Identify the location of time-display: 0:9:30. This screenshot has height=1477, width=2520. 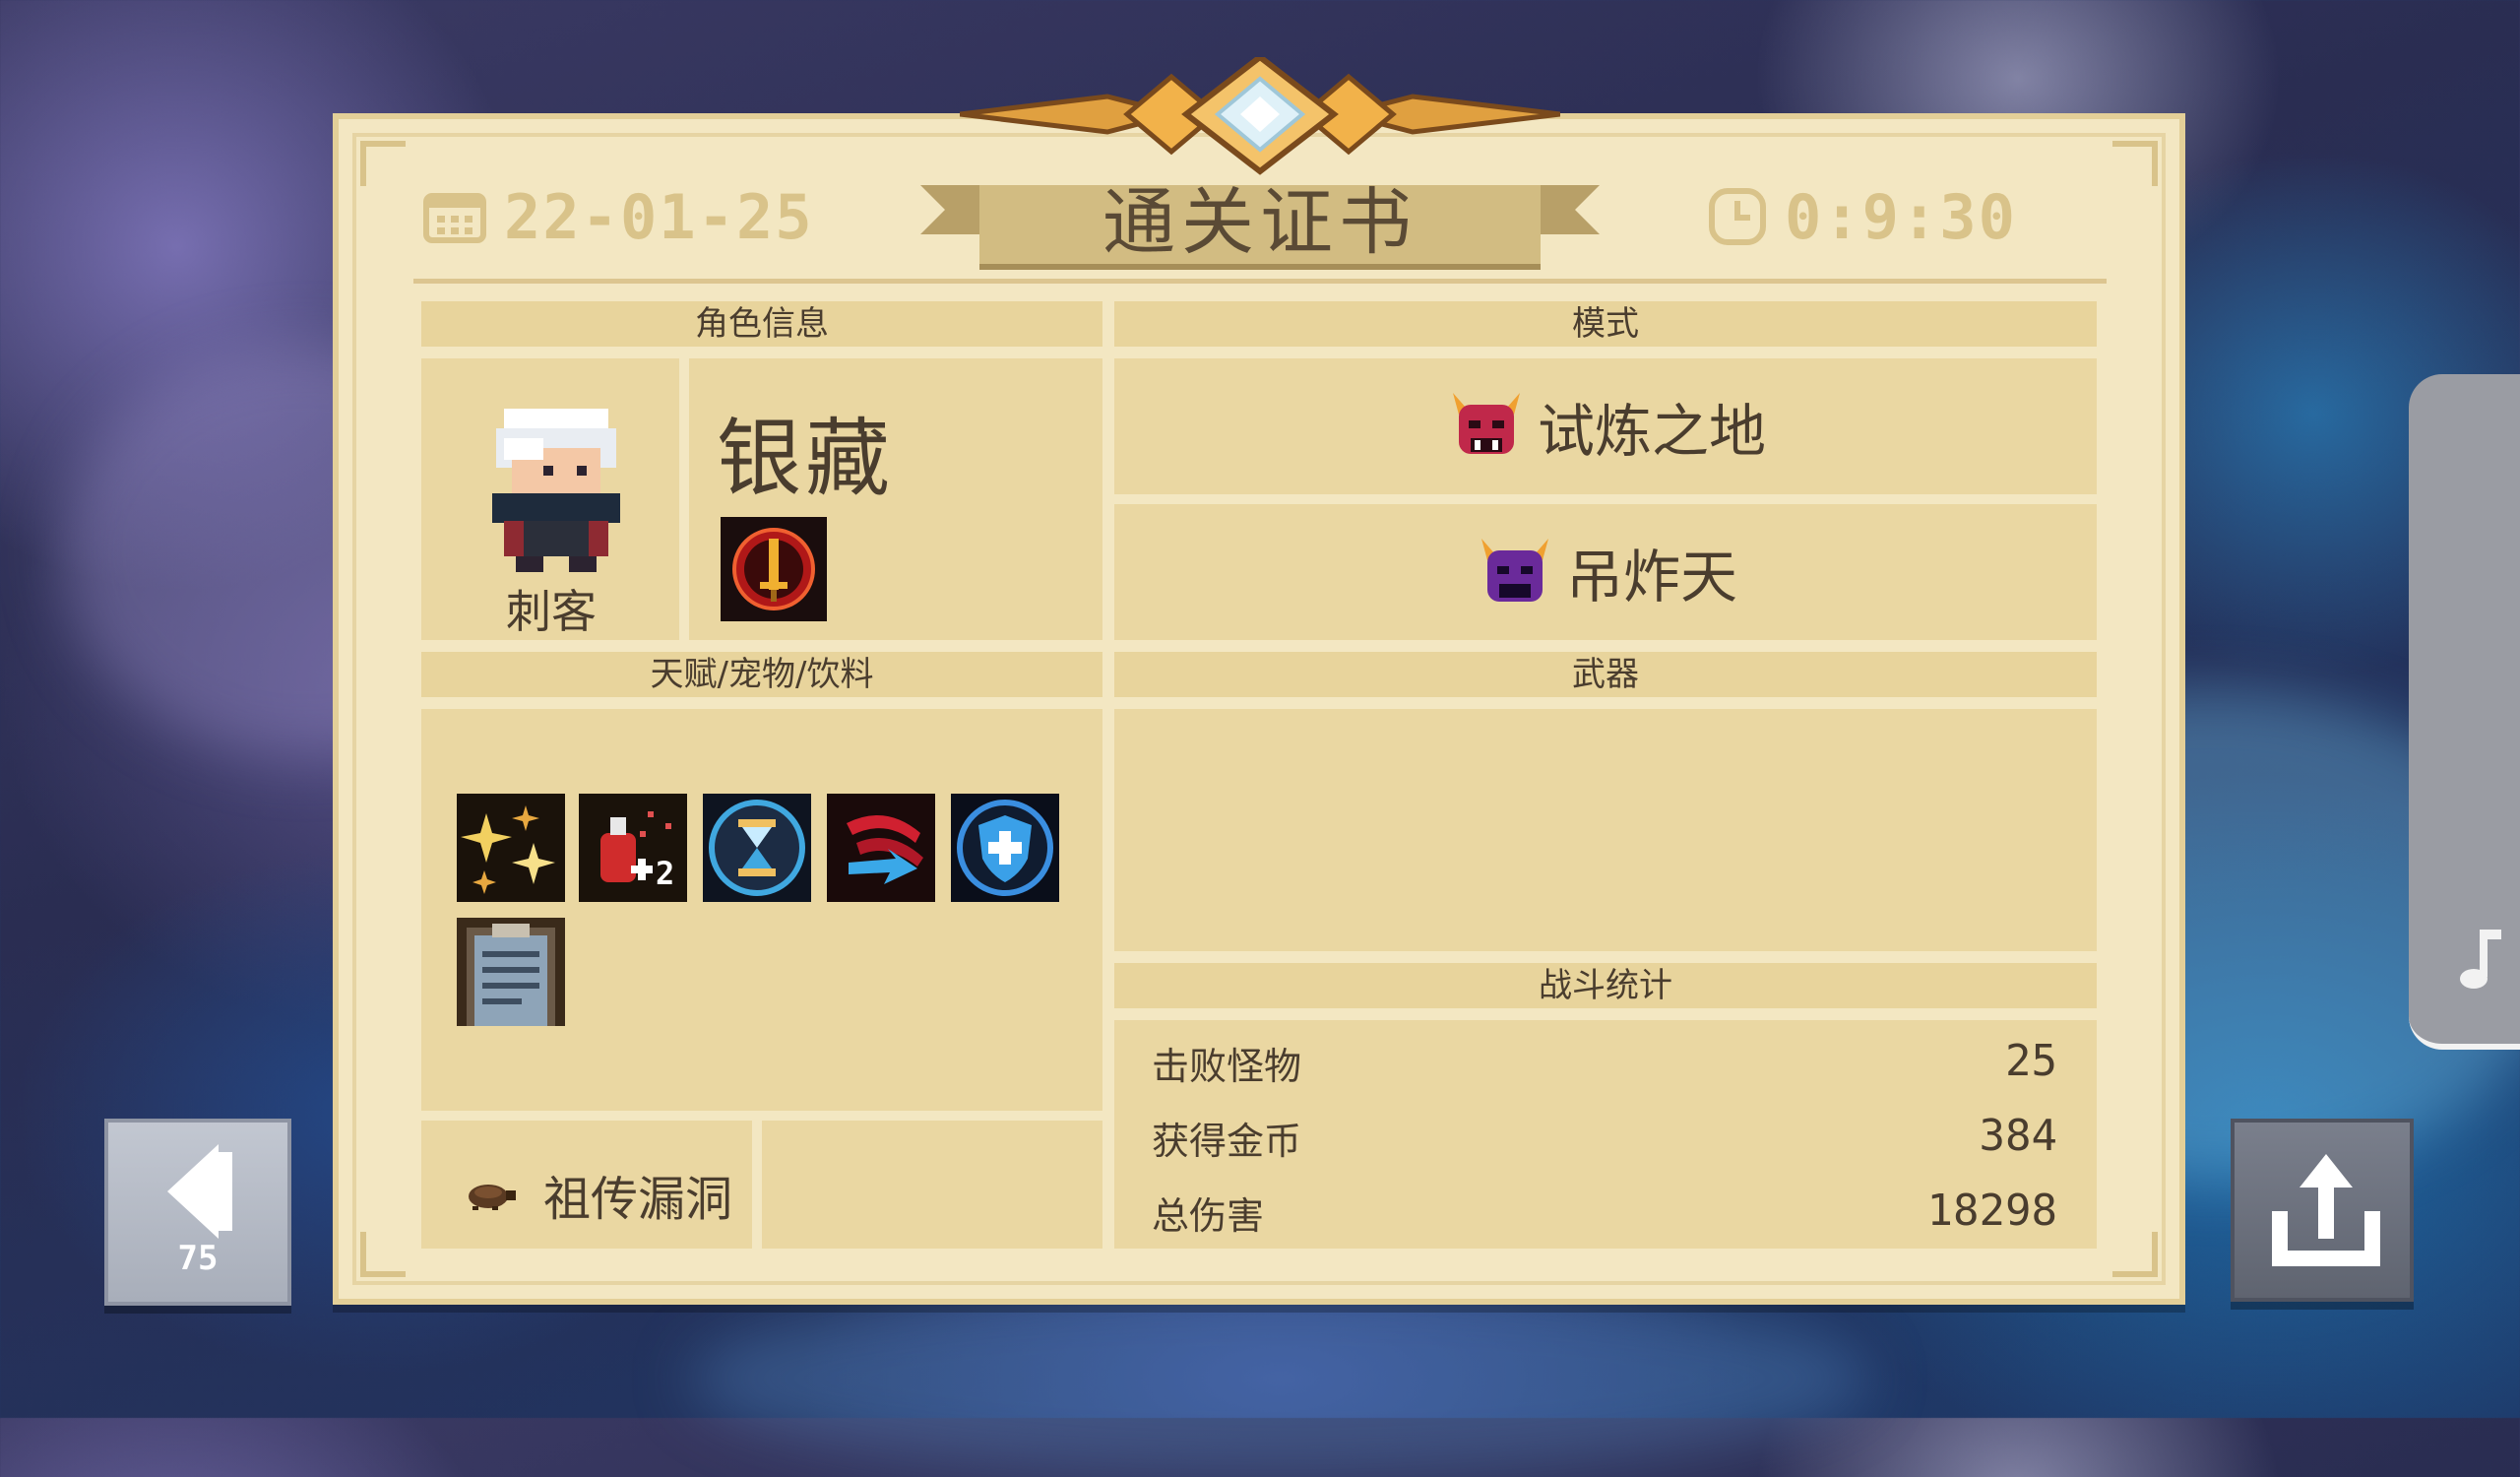
(1862, 217).